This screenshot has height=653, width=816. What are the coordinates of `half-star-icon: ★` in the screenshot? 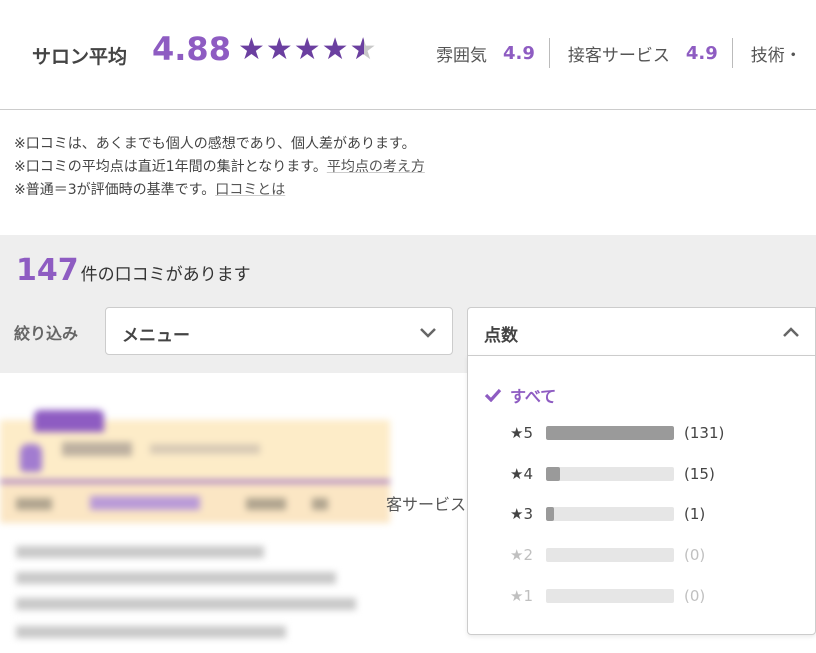 It's located at (364, 49).